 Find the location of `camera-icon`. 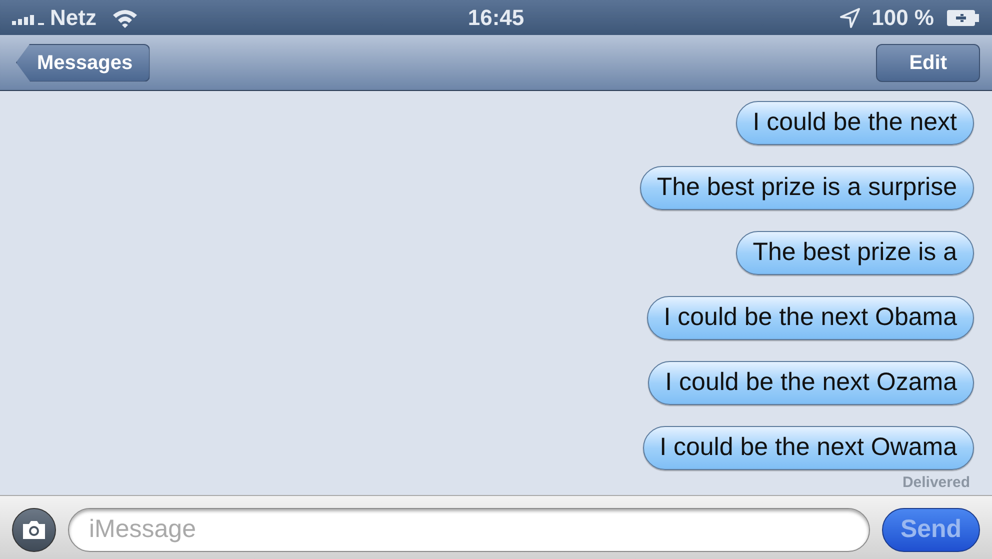

camera-icon is located at coordinates (34, 530).